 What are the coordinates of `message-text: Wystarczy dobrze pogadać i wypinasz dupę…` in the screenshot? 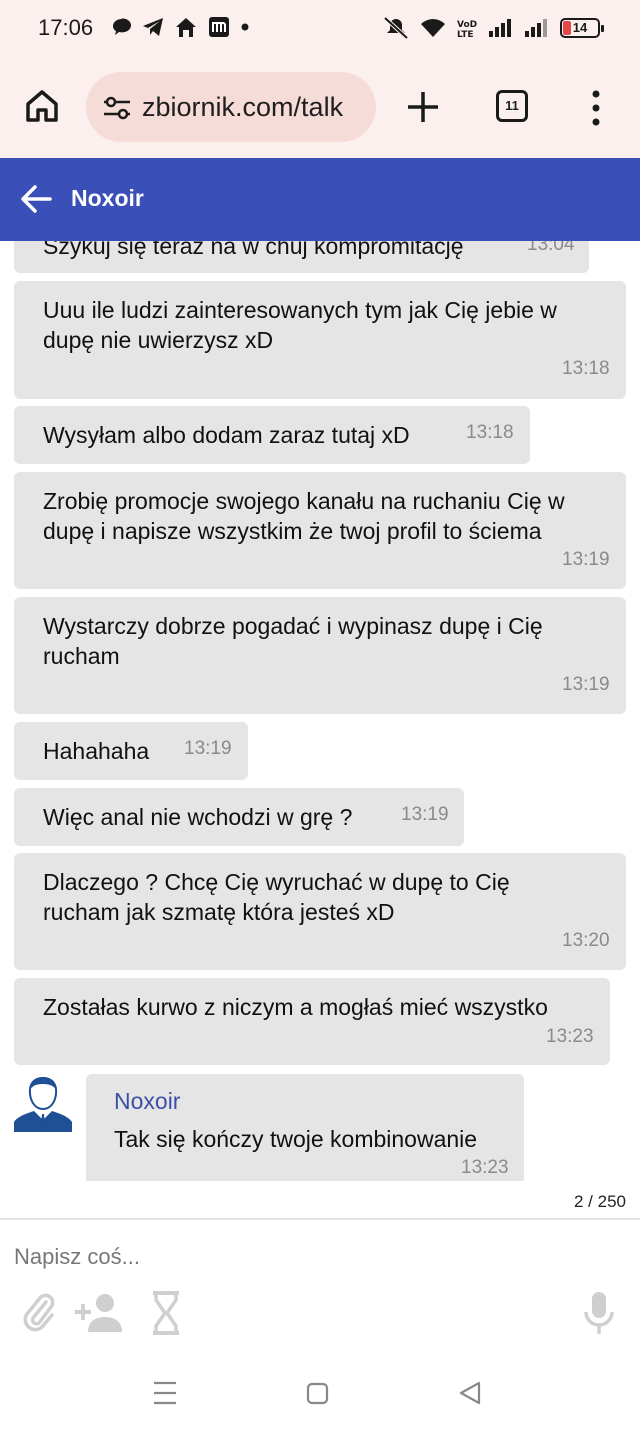 It's located at (293, 641).